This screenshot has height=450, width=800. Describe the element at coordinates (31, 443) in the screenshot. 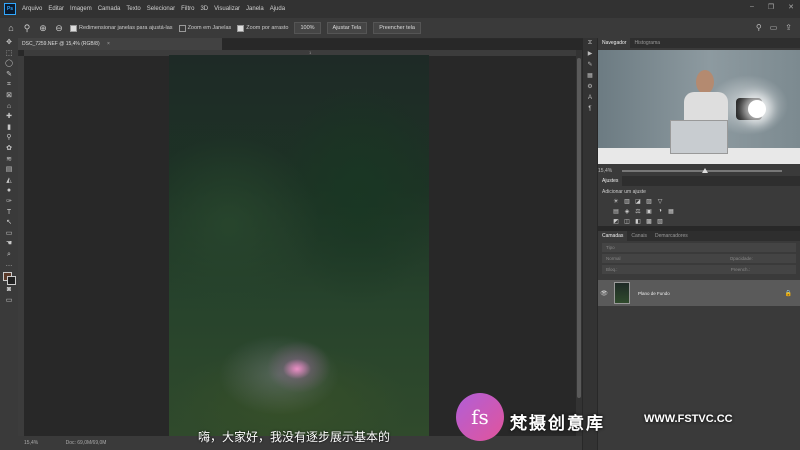

I see `status-zoom: 15,4%` at that location.